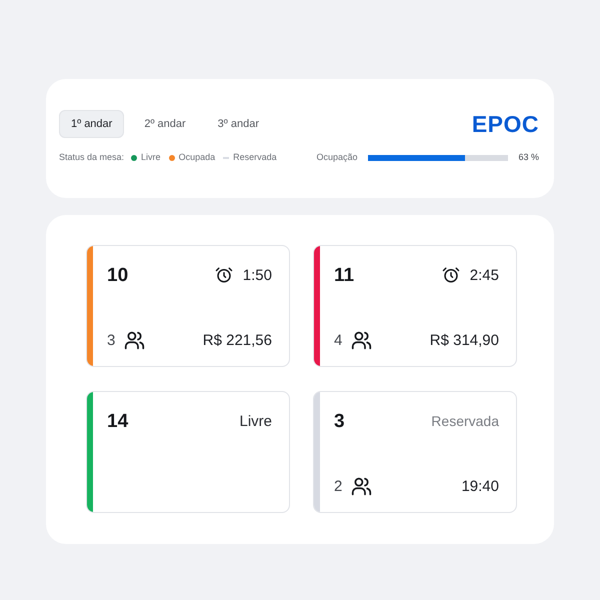  What do you see at coordinates (480, 486) in the screenshot?
I see `reservation-time: 19:40` at bounding box center [480, 486].